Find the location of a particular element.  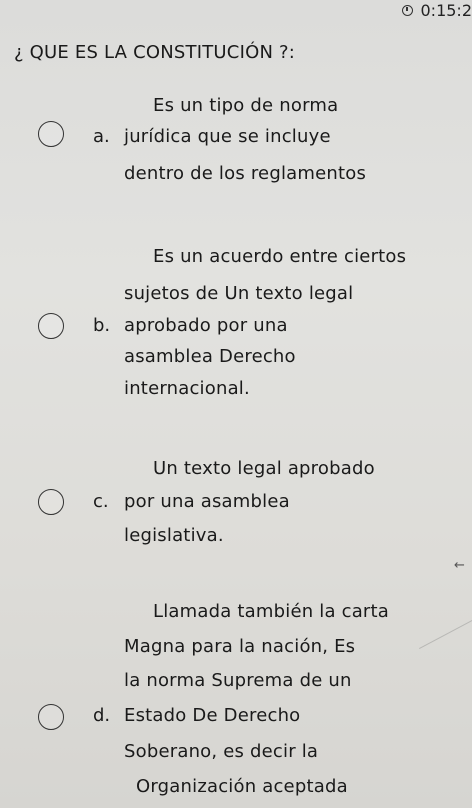

back-arrow-icon: ← is located at coordinates (459, 565).